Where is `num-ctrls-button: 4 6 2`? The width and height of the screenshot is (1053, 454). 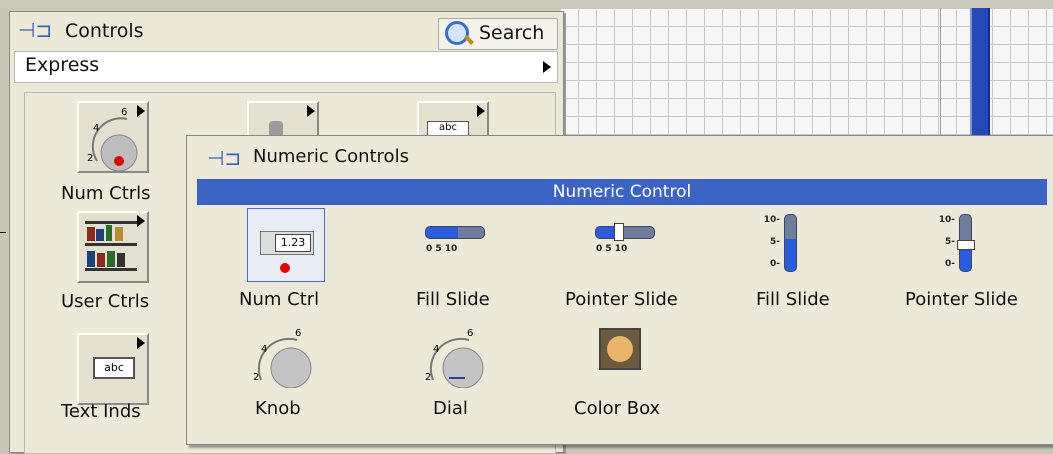 num-ctrls-button: 4 6 2 is located at coordinates (113, 137).